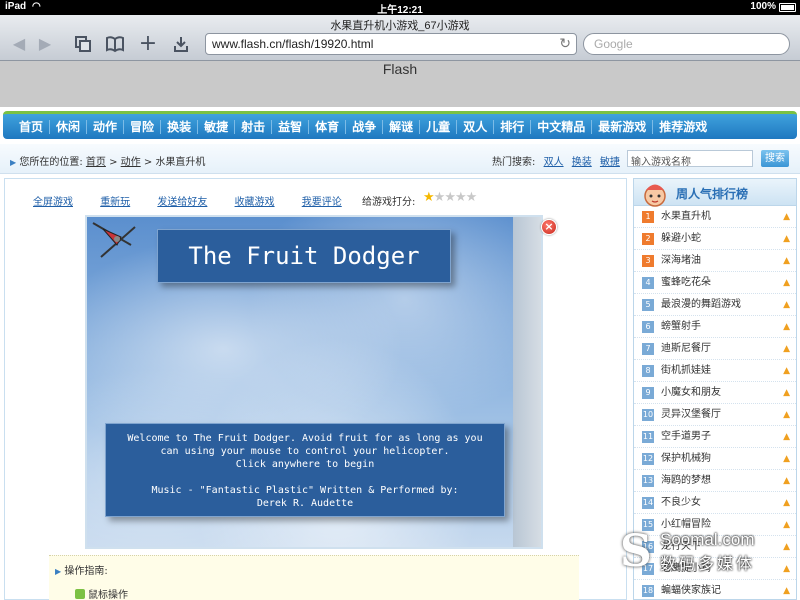 The height and width of the screenshot is (600, 800). I want to click on bookmarks-icon, so click(115, 44).